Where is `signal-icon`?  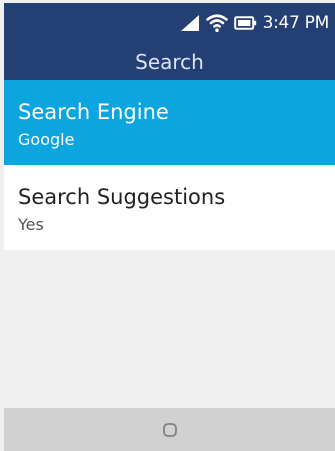
signal-icon is located at coordinates (189, 23).